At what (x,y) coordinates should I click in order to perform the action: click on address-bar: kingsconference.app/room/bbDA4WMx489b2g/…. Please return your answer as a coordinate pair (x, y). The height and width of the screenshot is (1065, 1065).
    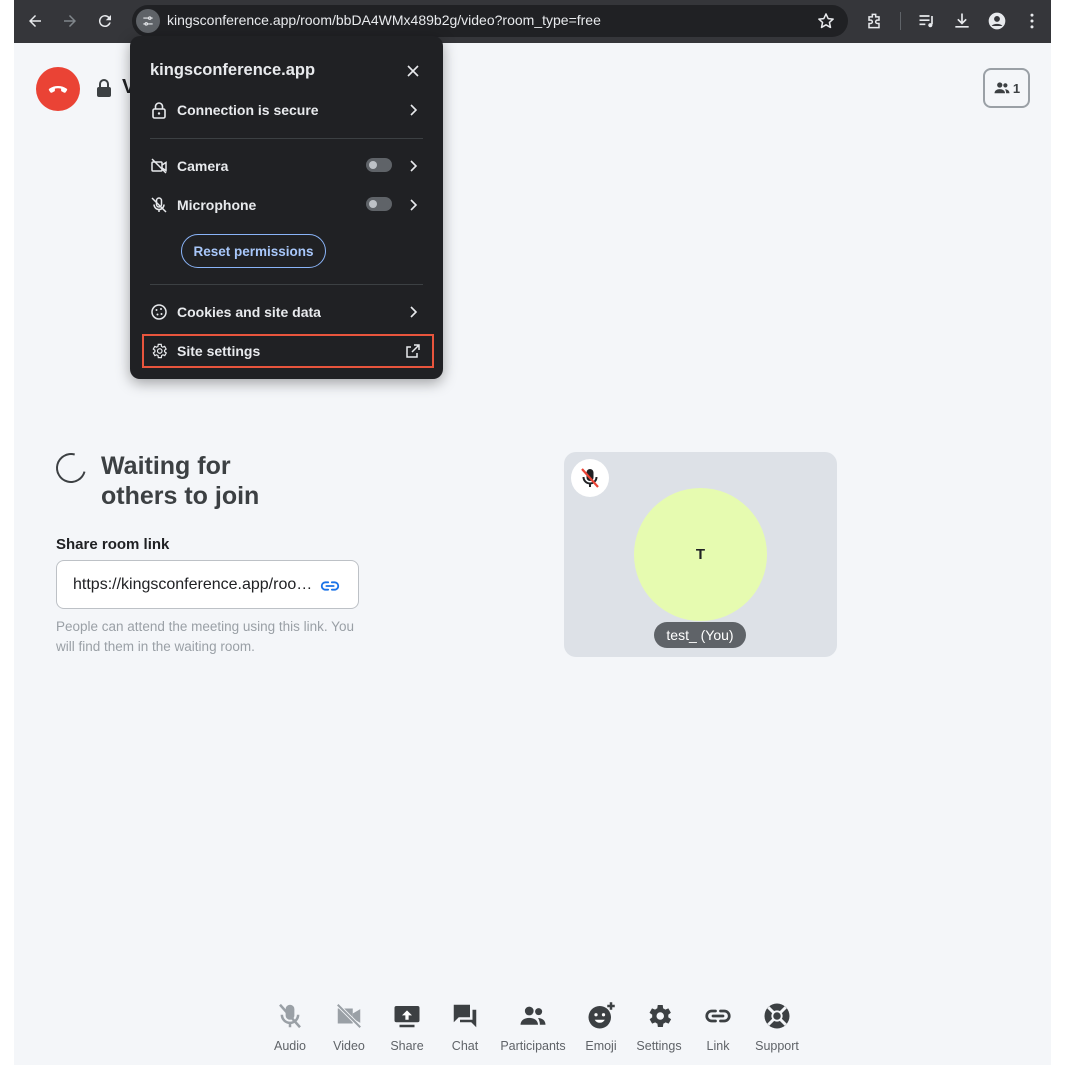
    Looking at the image, I should click on (490, 21).